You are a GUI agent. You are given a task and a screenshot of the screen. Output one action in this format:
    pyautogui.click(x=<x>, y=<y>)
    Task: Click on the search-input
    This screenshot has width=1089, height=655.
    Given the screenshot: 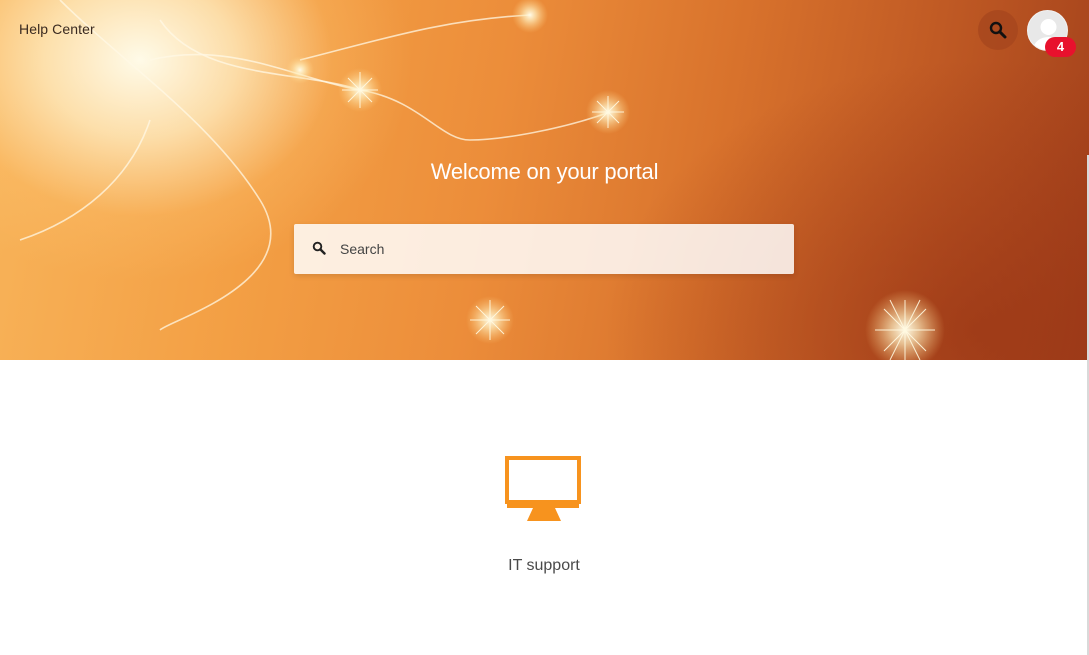 What is the action you would take?
    pyautogui.click(x=560, y=249)
    